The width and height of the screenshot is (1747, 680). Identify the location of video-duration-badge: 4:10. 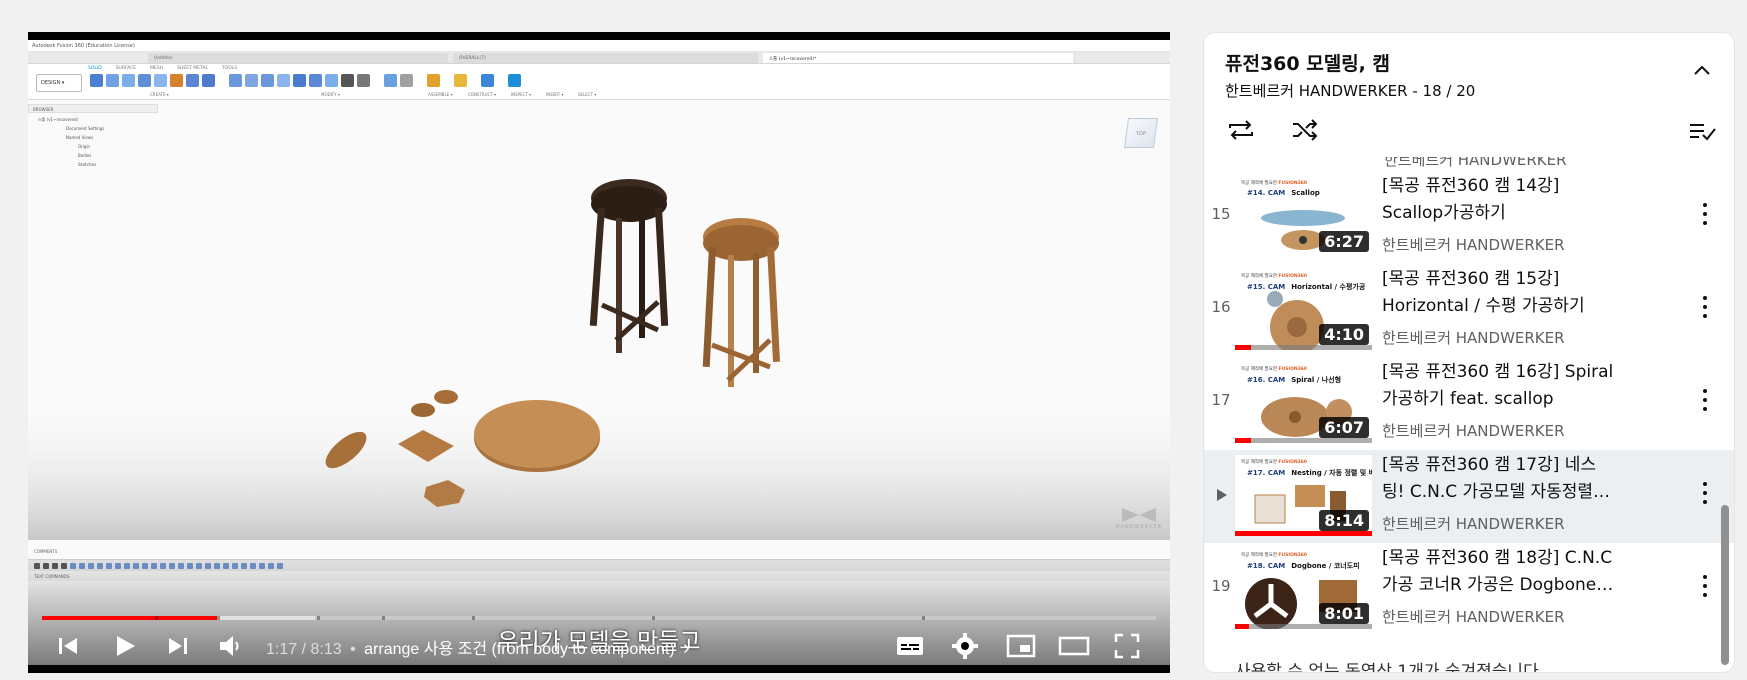
(1344, 334).